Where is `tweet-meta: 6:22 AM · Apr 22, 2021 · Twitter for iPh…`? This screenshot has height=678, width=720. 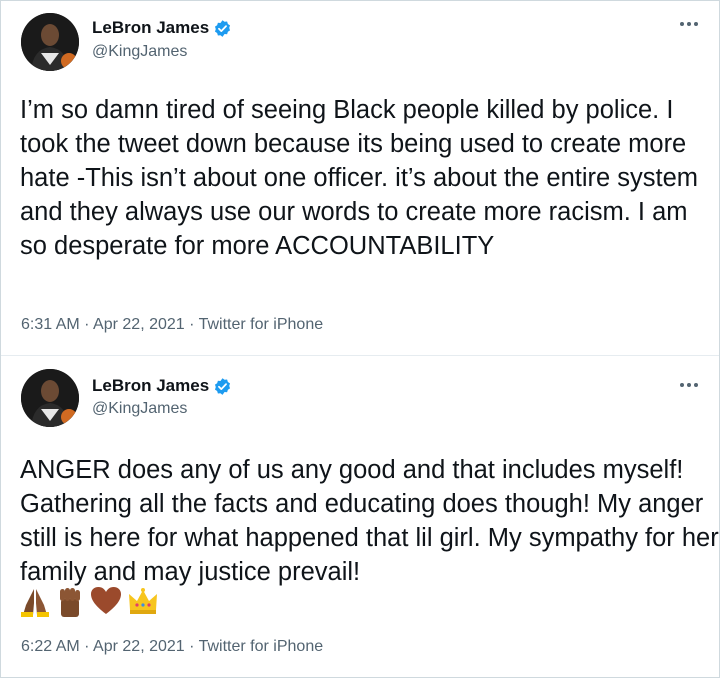
tweet-meta: 6:22 AM · Apr 22, 2021 · Twitter for iPh… is located at coordinates (172, 647).